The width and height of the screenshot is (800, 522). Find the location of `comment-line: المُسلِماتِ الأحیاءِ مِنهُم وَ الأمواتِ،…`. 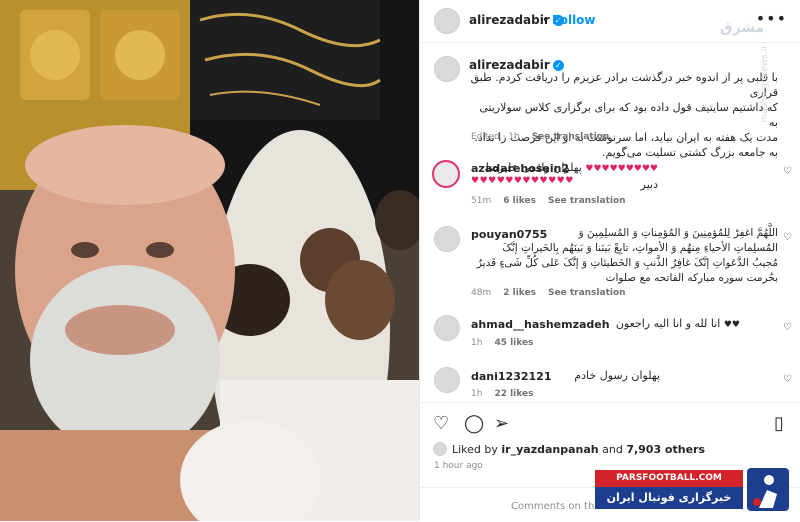

comment-line: المُسلِماتِ الأحیاءِ مِنهُم وَ الأمواتِ،… is located at coordinates (640, 248).